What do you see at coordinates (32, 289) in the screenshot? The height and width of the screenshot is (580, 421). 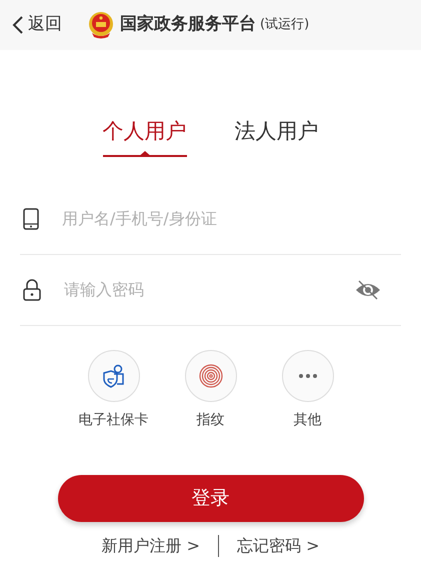 I see `padlock-icon` at bounding box center [32, 289].